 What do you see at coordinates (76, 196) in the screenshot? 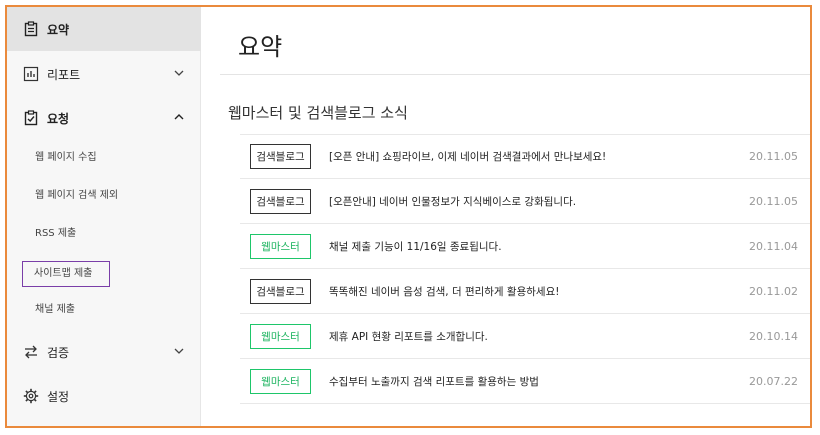
I see `sidebar-subitem-page-exclude: 웹 페이지 검색 제외` at bounding box center [76, 196].